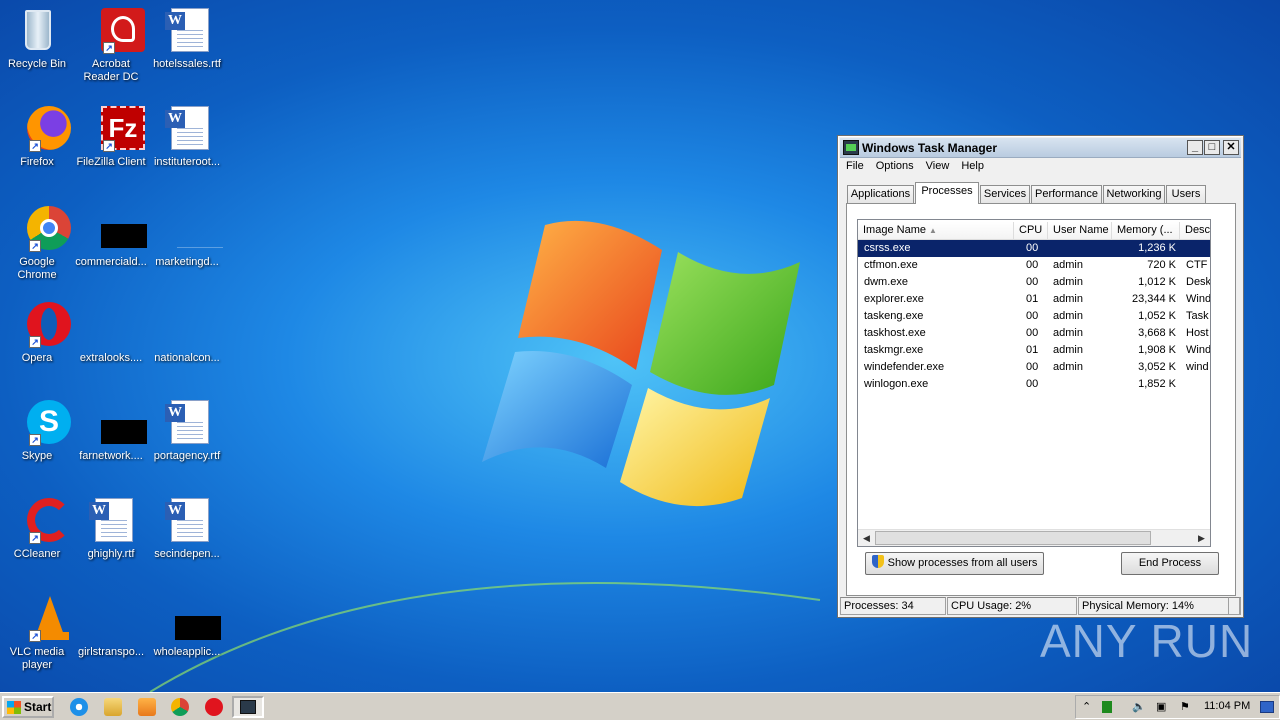 This screenshot has height=720, width=1280. I want to click on desktop-icon-ccleaner: ↗ CCleaner, so click(37, 528).